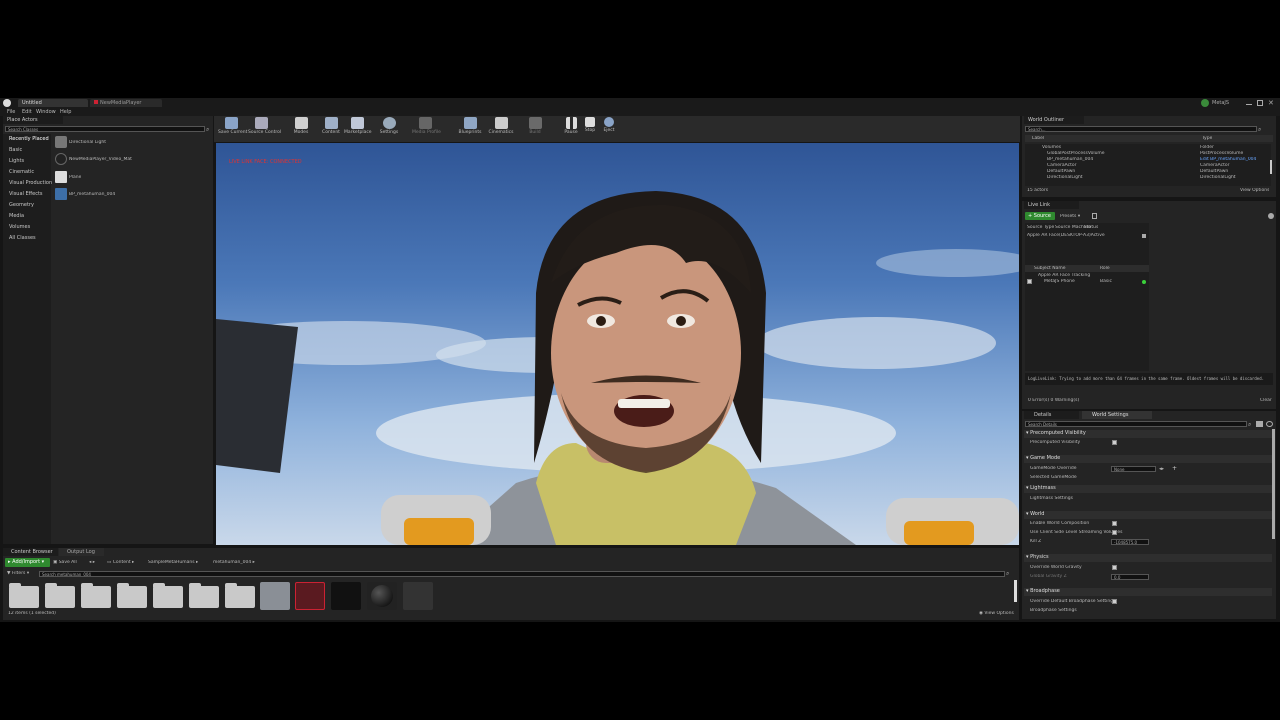 The image size is (1280, 720). What do you see at coordinates (65, 562) in the screenshot?
I see `save-all-button: ▣ Save All` at bounding box center [65, 562].